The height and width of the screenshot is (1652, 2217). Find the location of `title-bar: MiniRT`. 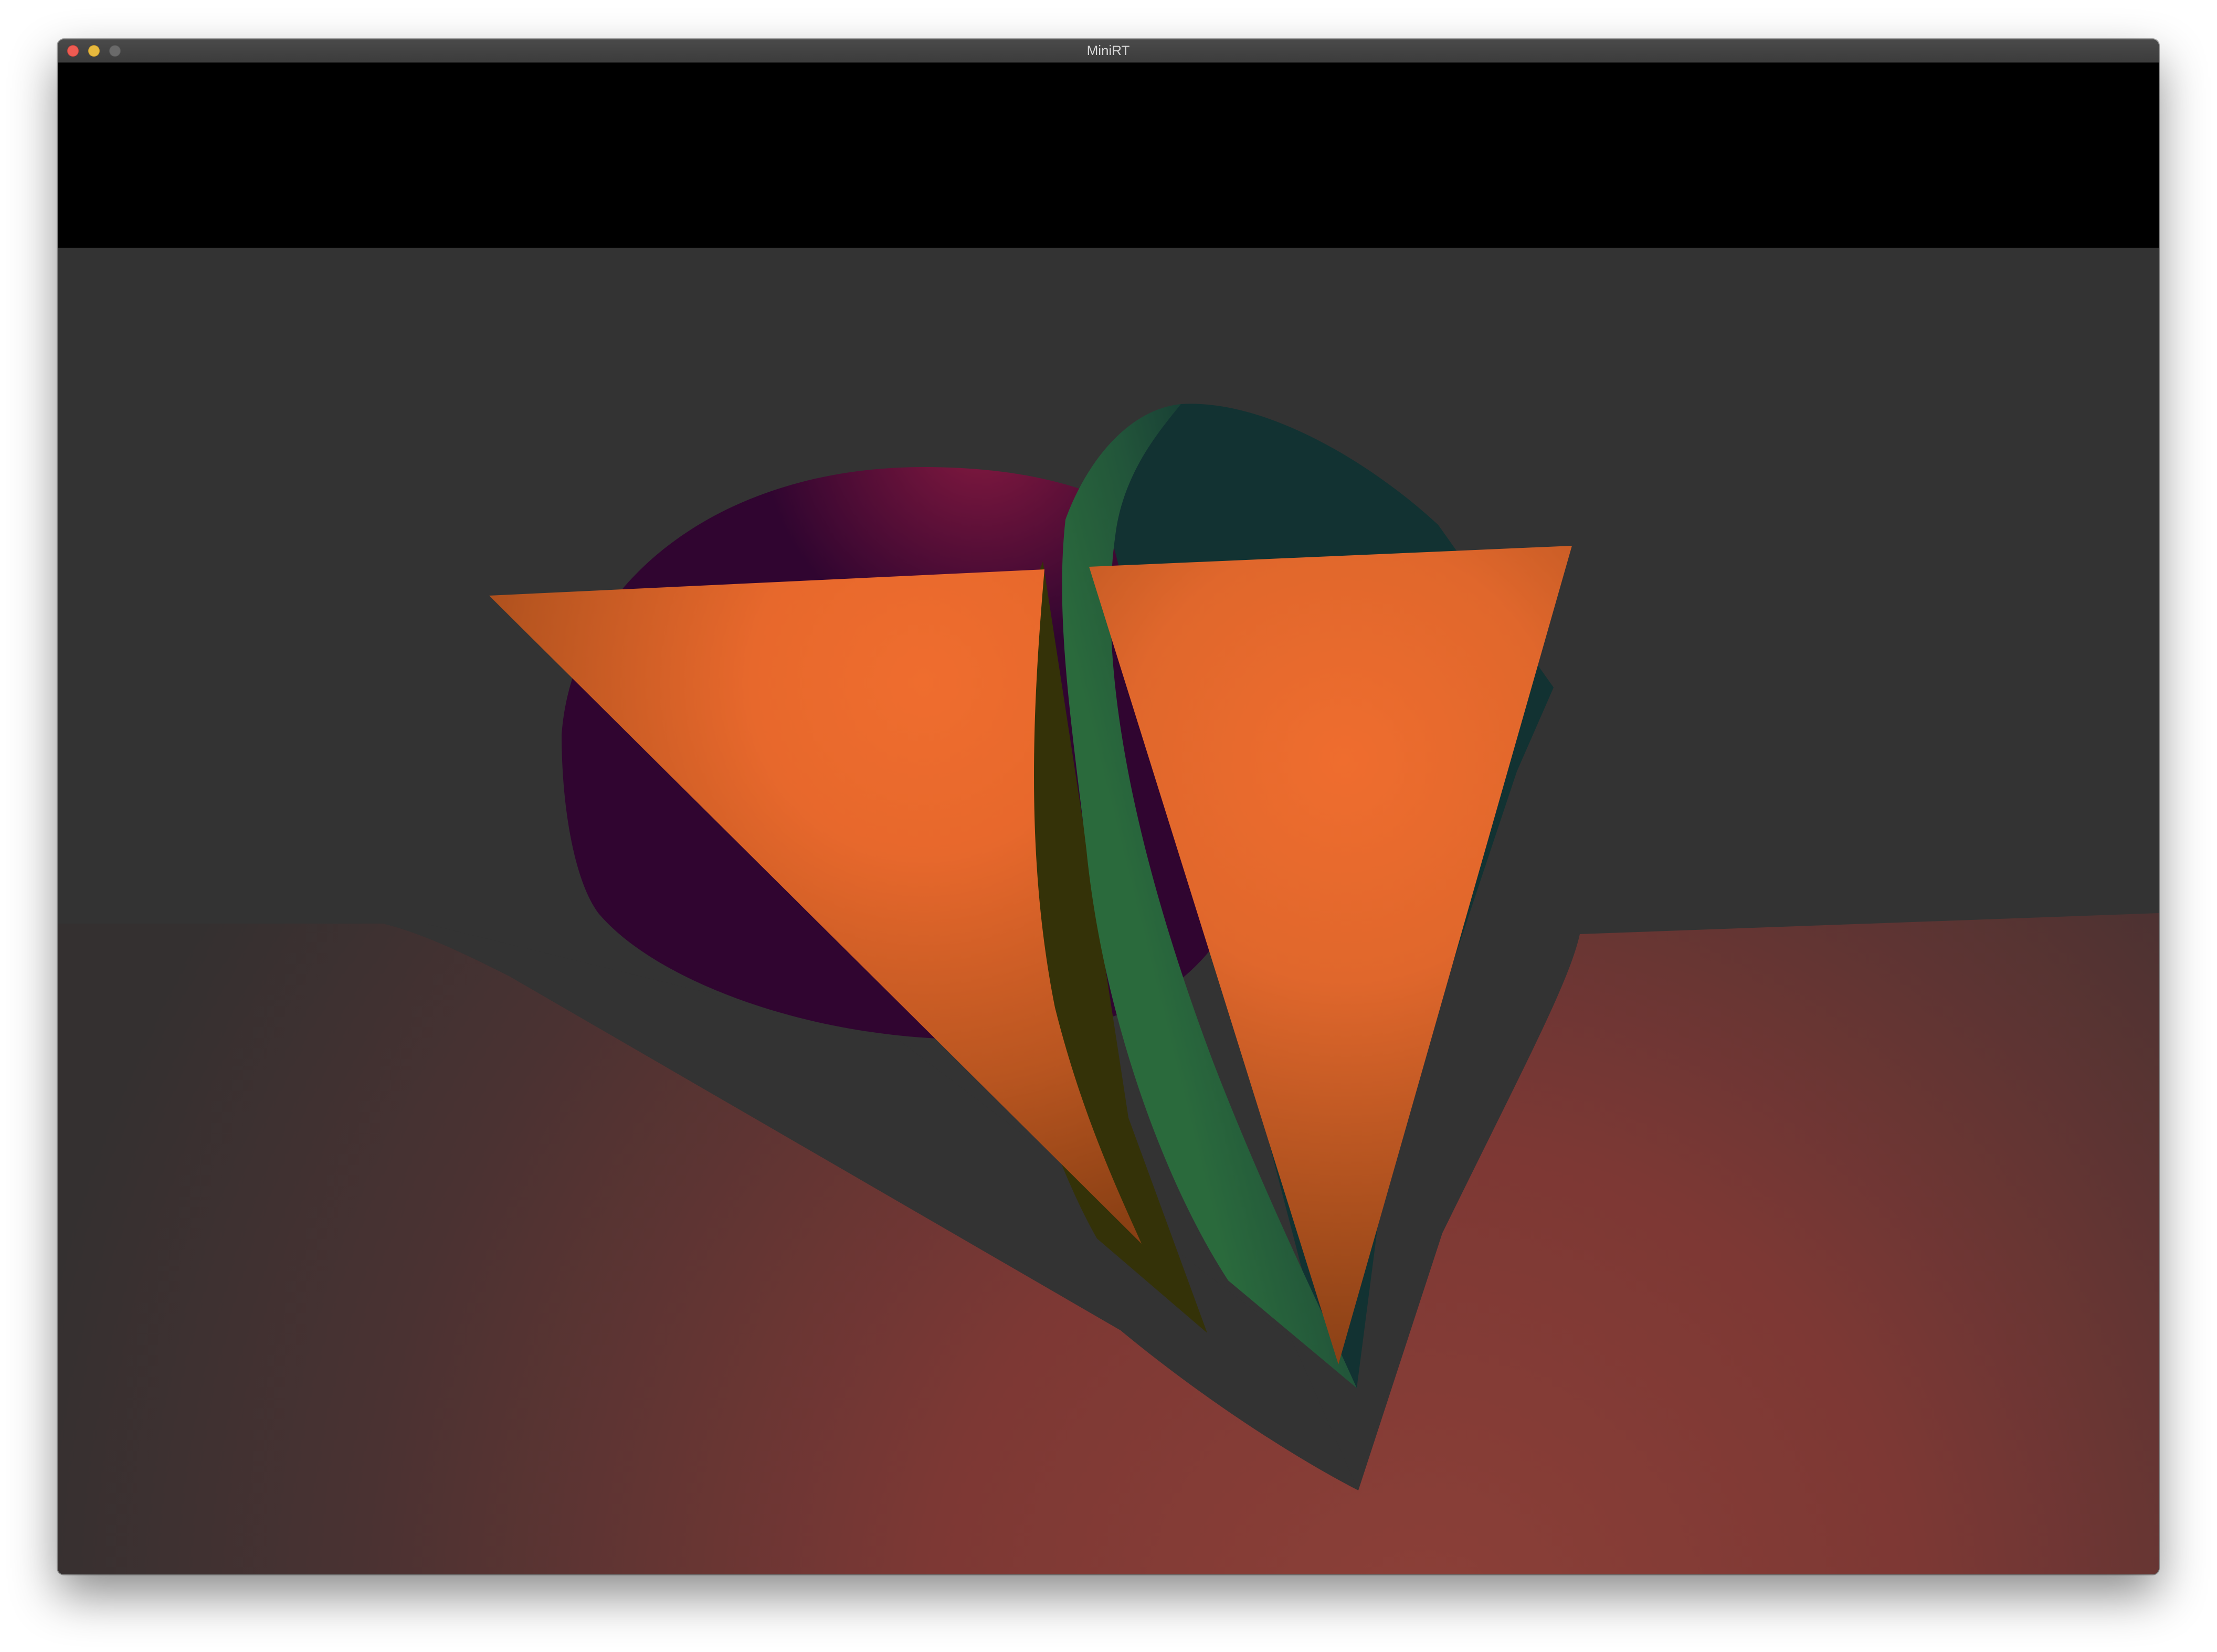

title-bar: MiniRT is located at coordinates (1108, 51).